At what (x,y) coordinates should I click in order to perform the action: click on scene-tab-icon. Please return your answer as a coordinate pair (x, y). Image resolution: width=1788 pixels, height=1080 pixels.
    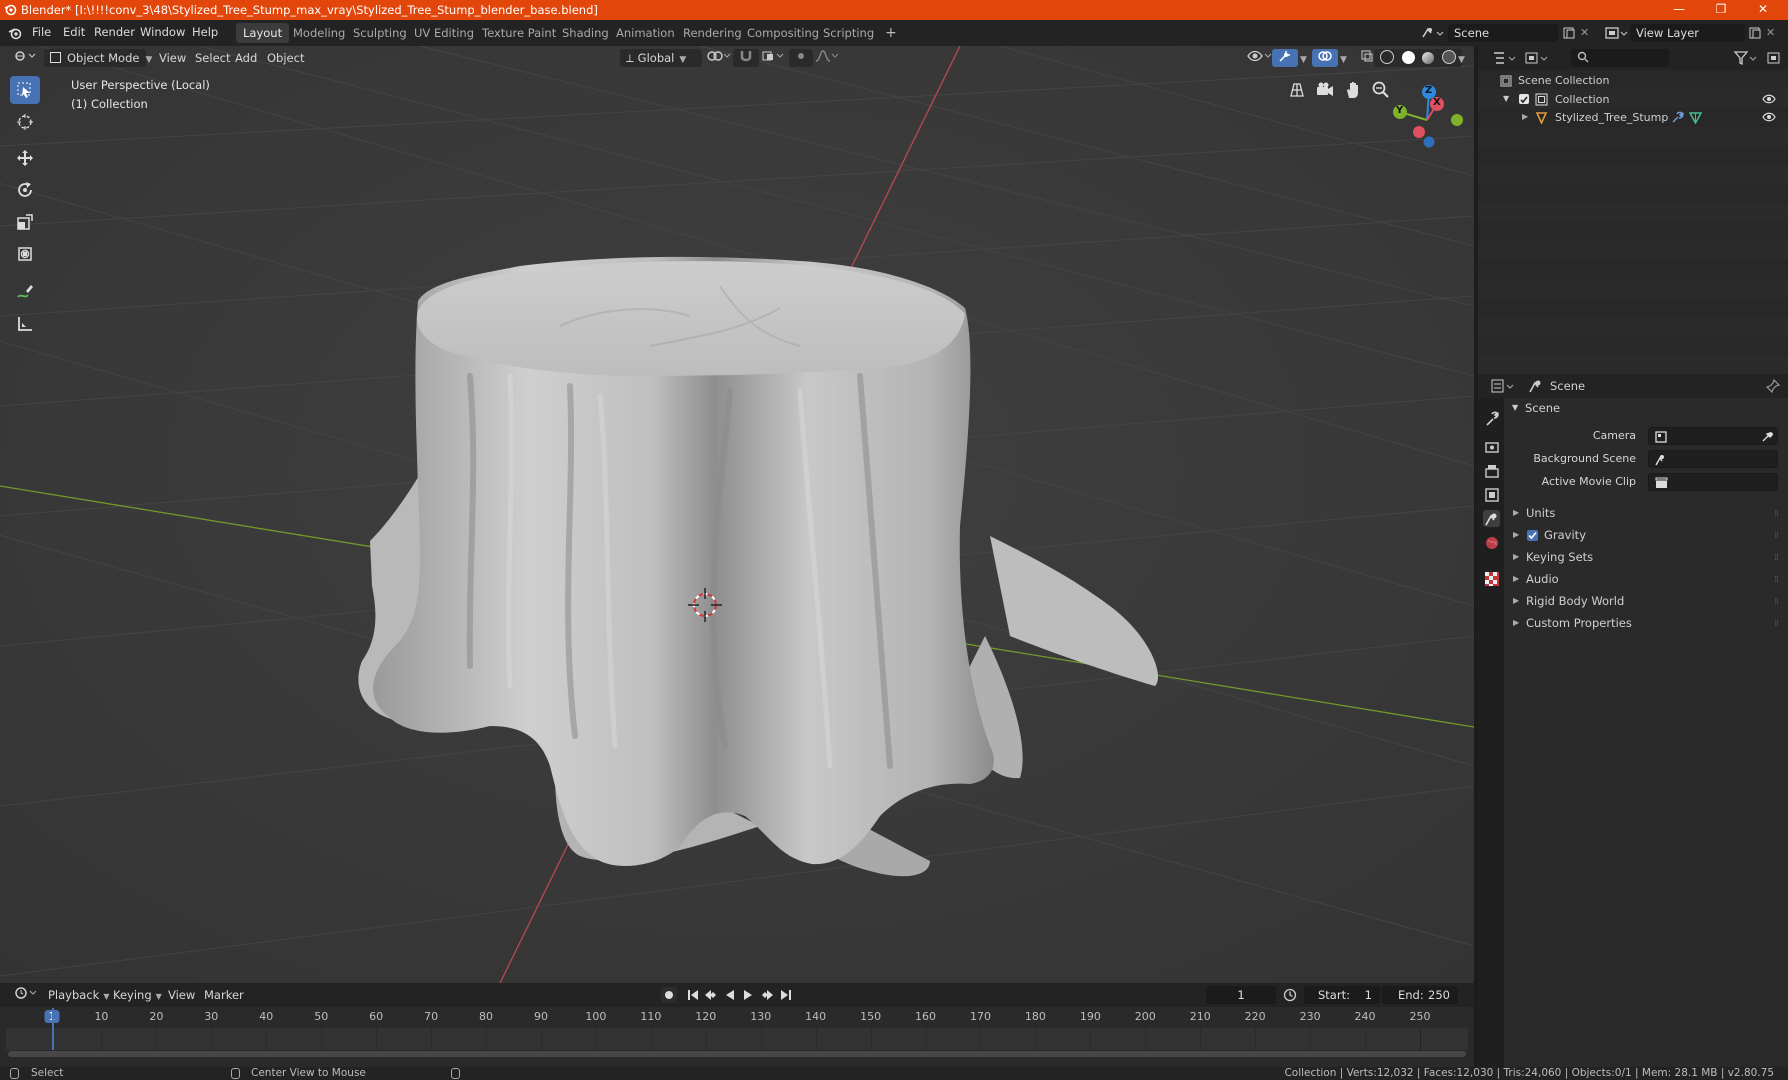
    Looking at the image, I should click on (1491, 518).